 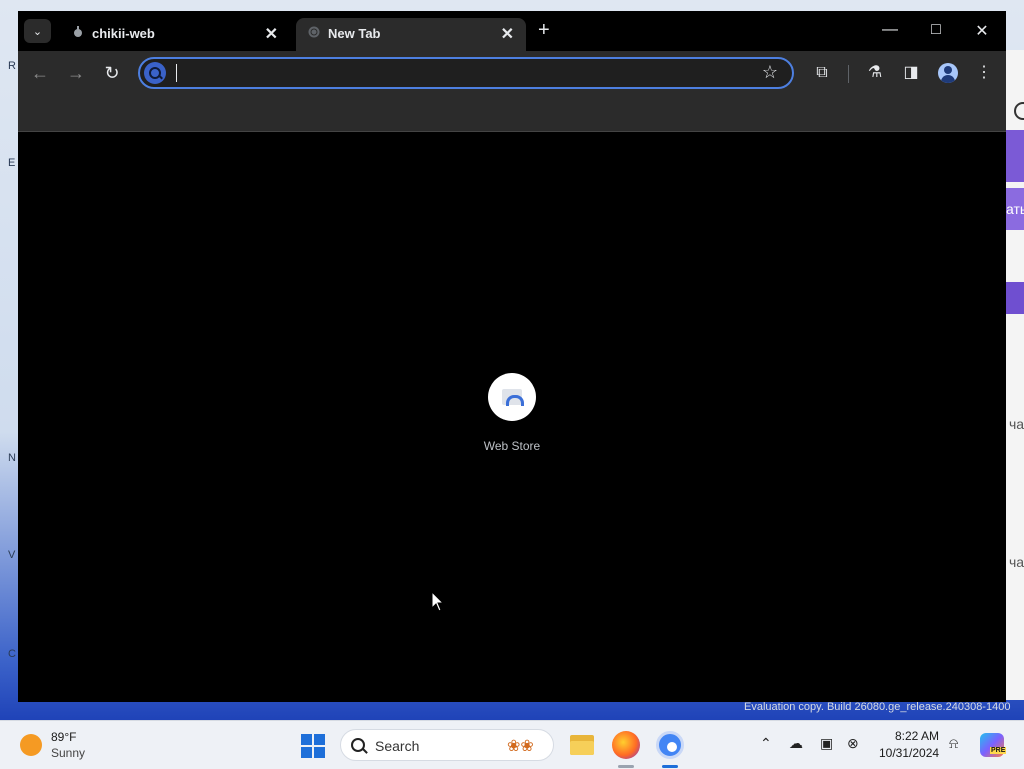 What do you see at coordinates (175, 34) in the screenshot?
I see `tab-chikii-web: chikii-web ✕` at bounding box center [175, 34].